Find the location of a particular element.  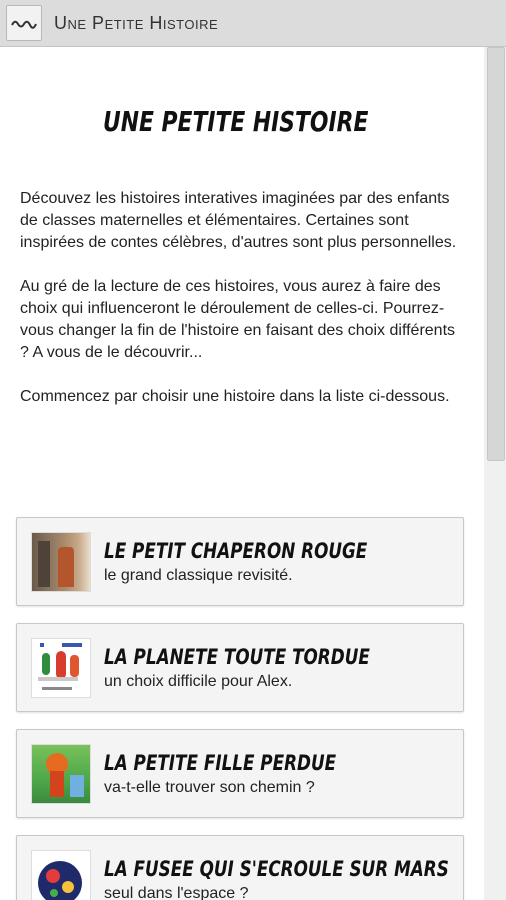

app-bar: Une Petite Histoire is located at coordinates (253, 23).